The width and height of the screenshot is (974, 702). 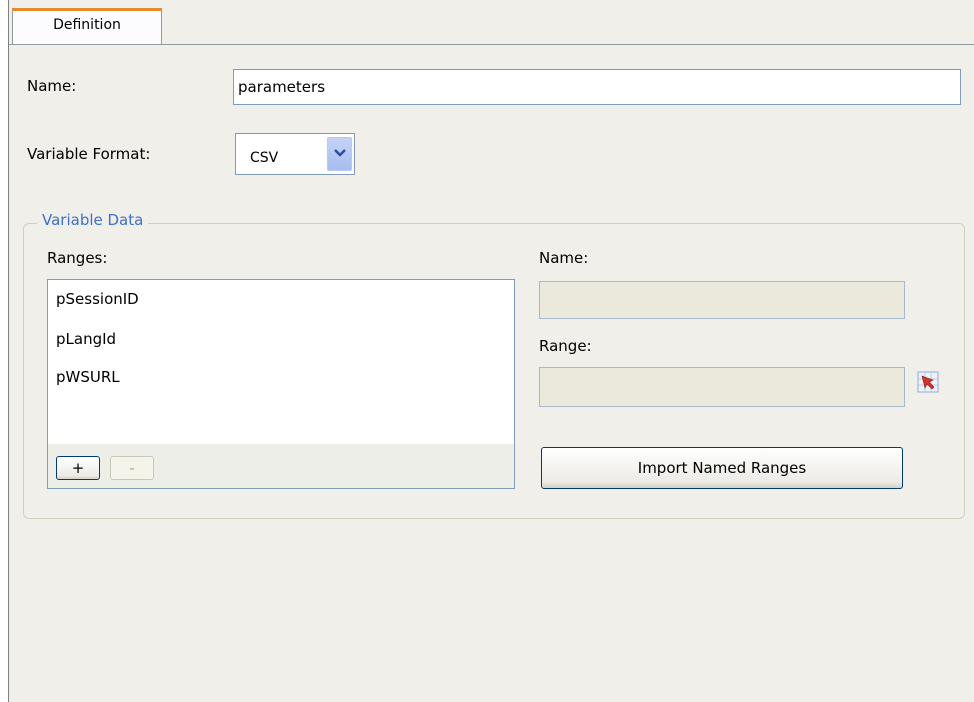 I want to click on name-input, so click(x=597, y=87).